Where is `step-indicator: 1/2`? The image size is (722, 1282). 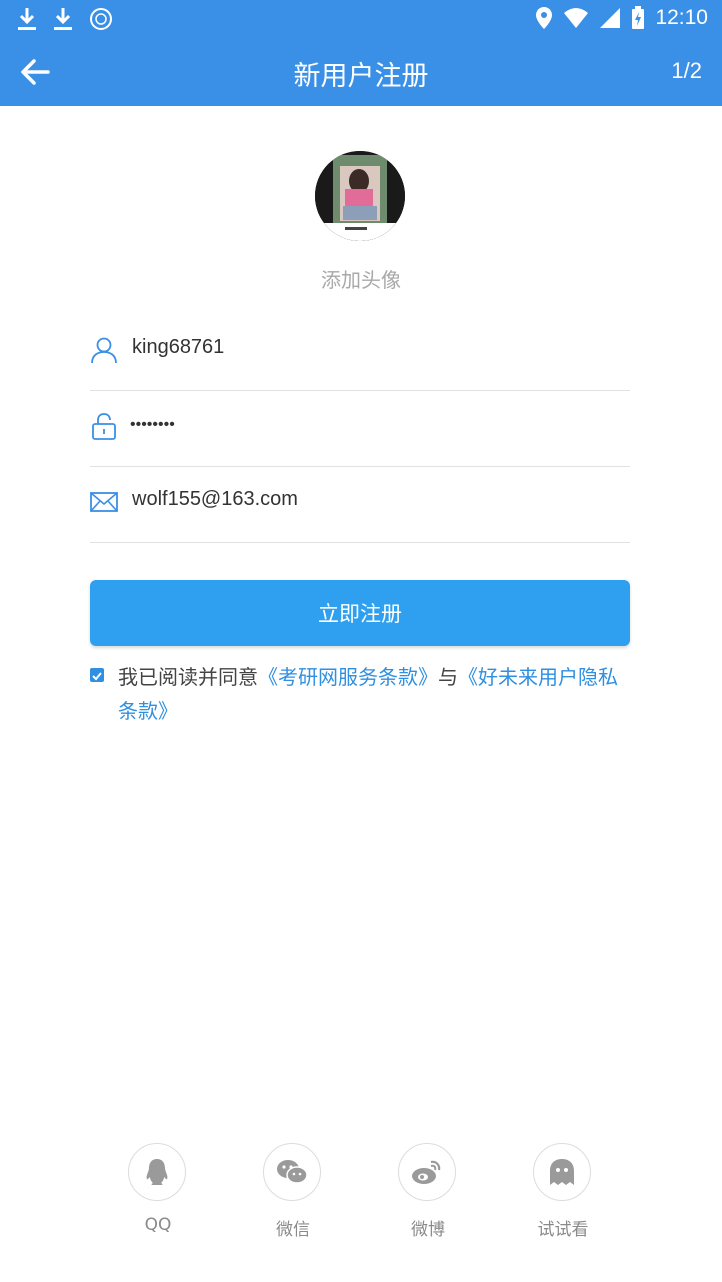 step-indicator: 1/2 is located at coordinates (686, 70).